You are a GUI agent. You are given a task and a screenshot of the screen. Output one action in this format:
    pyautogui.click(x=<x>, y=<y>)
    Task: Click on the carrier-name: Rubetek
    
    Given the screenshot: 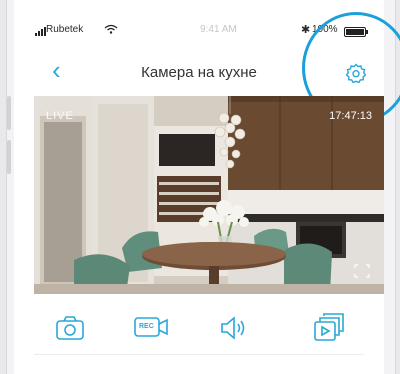 What is the action you would take?
    pyautogui.click(x=65, y=29)
    